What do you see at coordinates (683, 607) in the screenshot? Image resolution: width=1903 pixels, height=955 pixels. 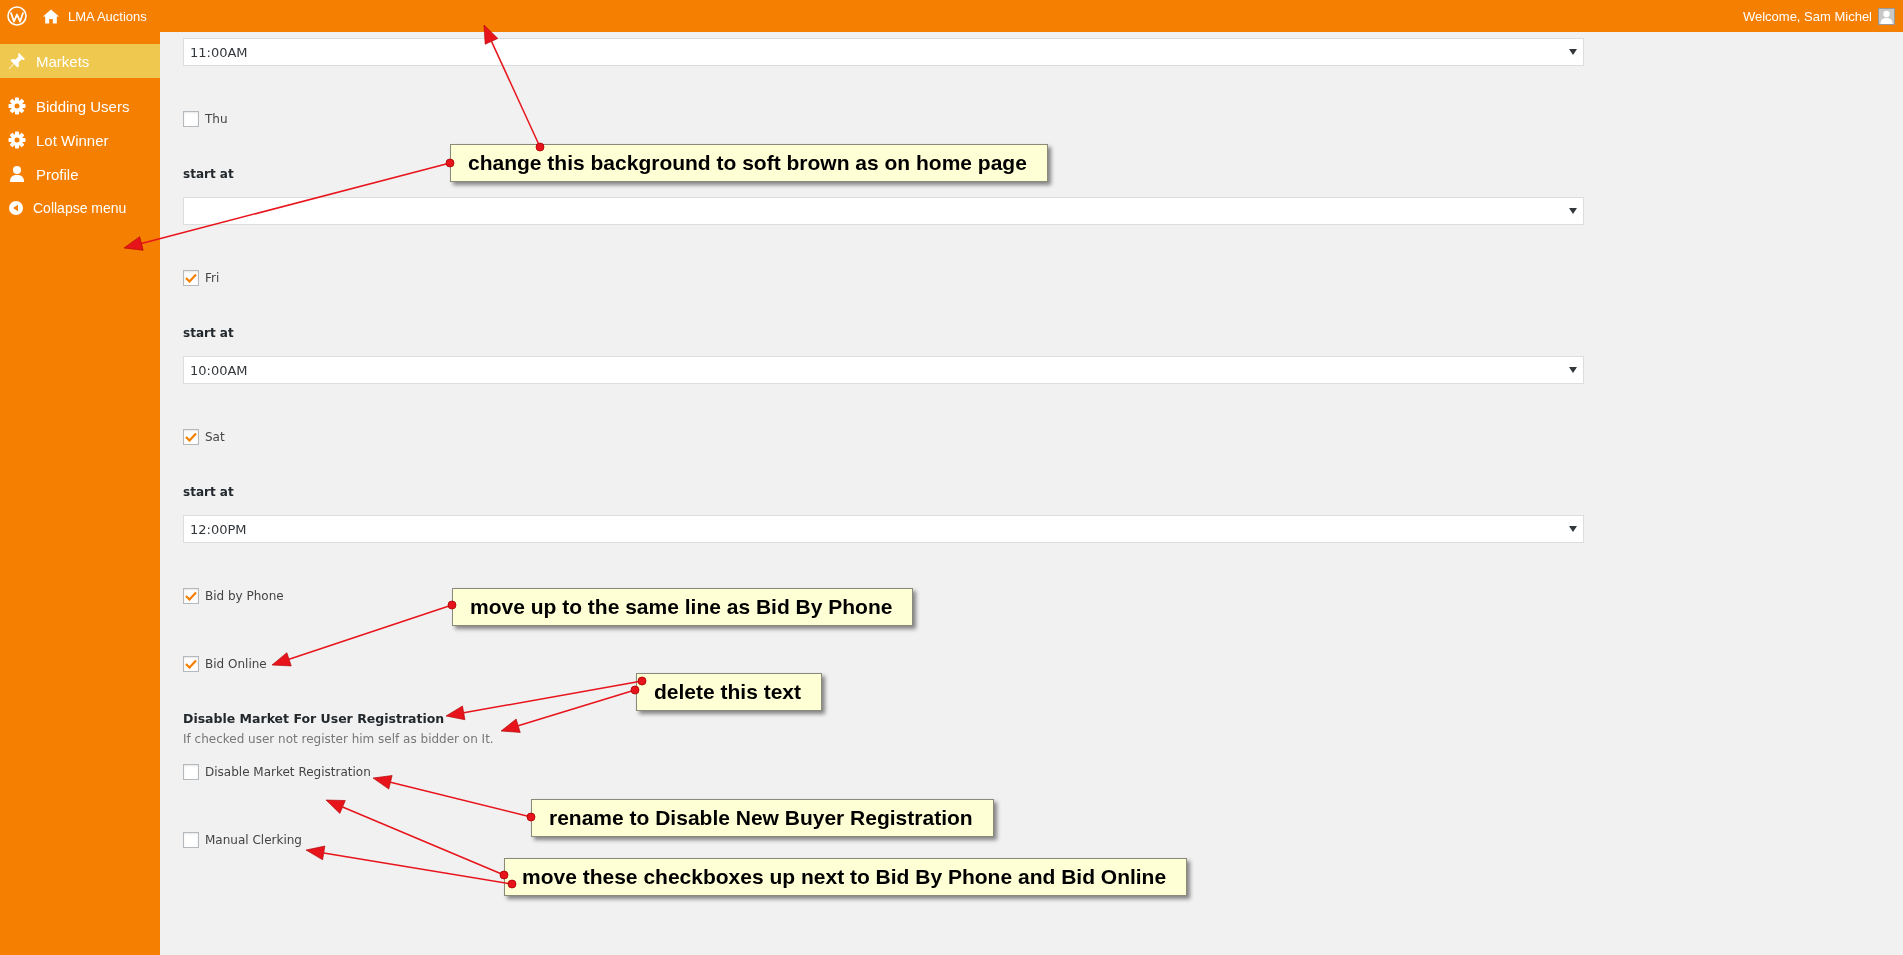 I see `annotation-callout: move up to the same line as Bid By Phone` at bounding box center [683, 607].